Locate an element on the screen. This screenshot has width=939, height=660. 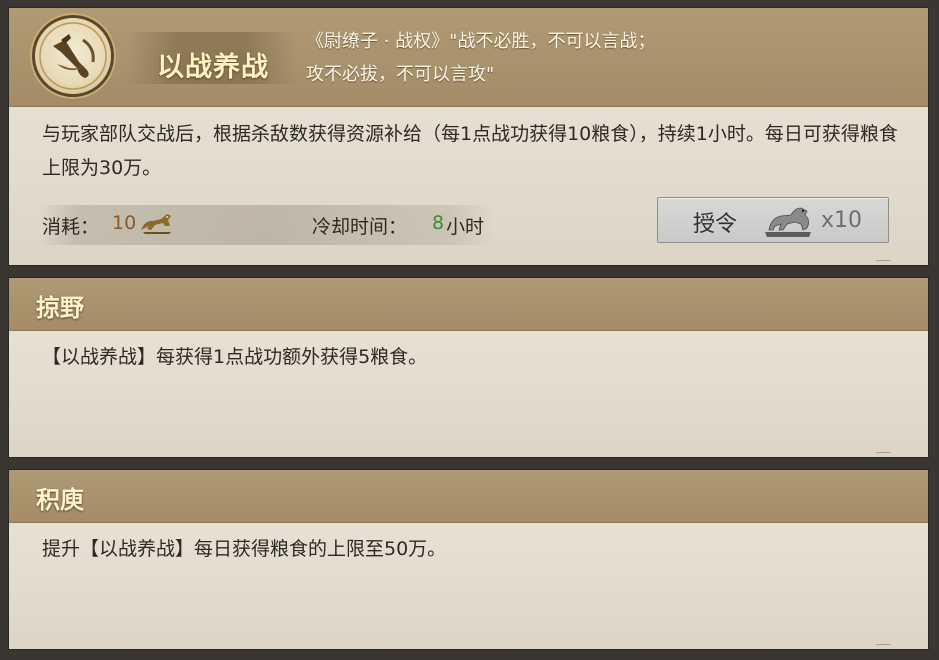
quote-line-1: 《尉缭子 · 战权》"战不必胜，不可以言战； is located at coordinates (481, 41).